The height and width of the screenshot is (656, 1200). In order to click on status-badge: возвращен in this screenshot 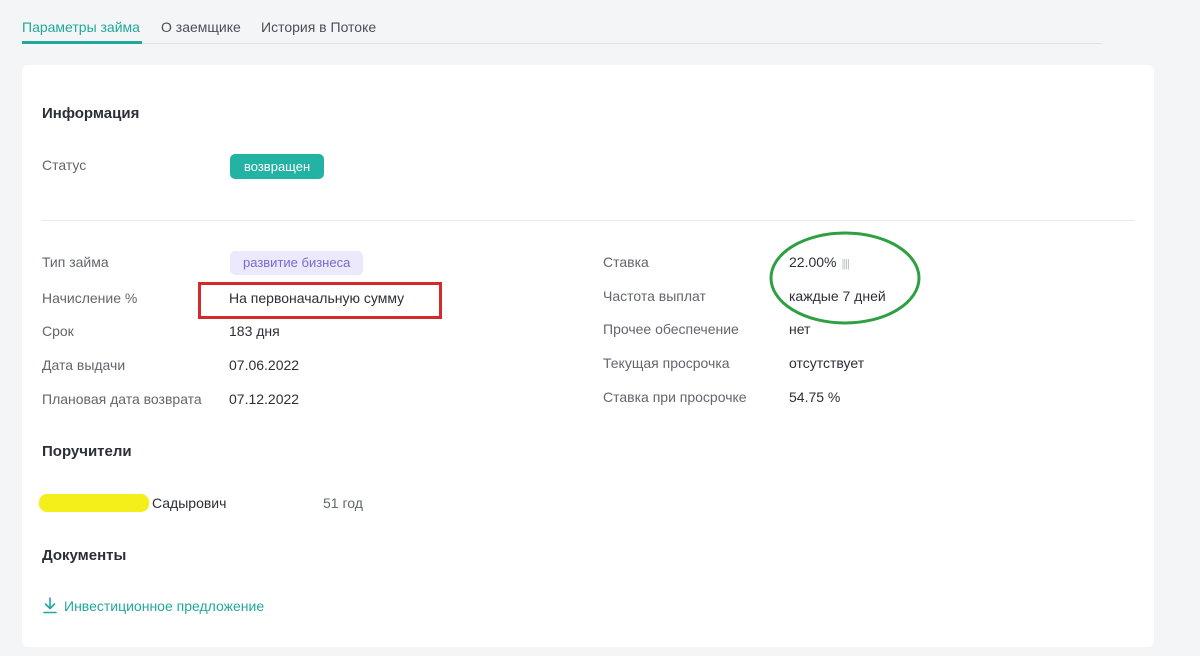, I will do `click(277, 166)`.